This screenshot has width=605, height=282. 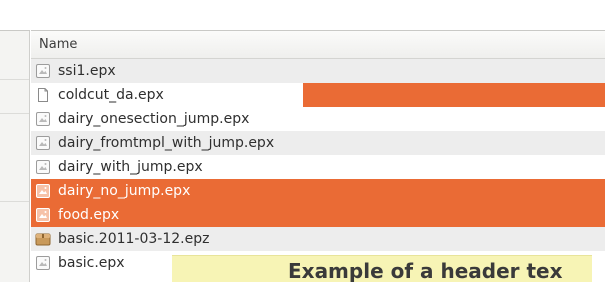 I want to click on file-name: dairy_no_jump.epx, so click(x=124, y=191).